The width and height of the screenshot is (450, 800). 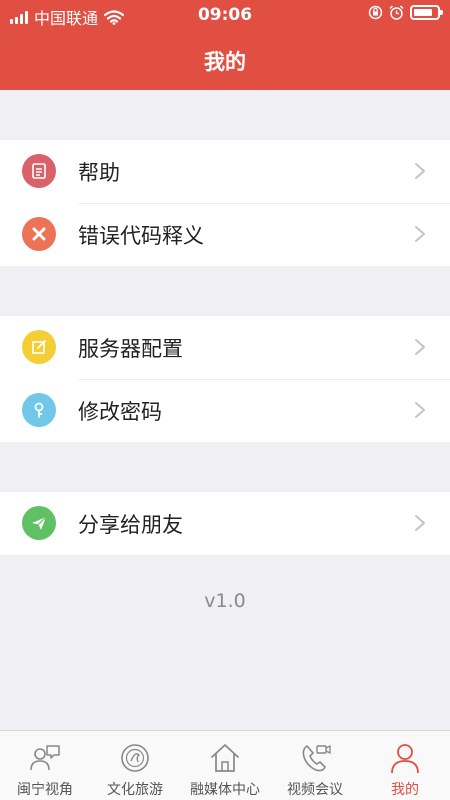 I want to click on menu-item-change-password: 修改密码, so click(x=225, y=410).